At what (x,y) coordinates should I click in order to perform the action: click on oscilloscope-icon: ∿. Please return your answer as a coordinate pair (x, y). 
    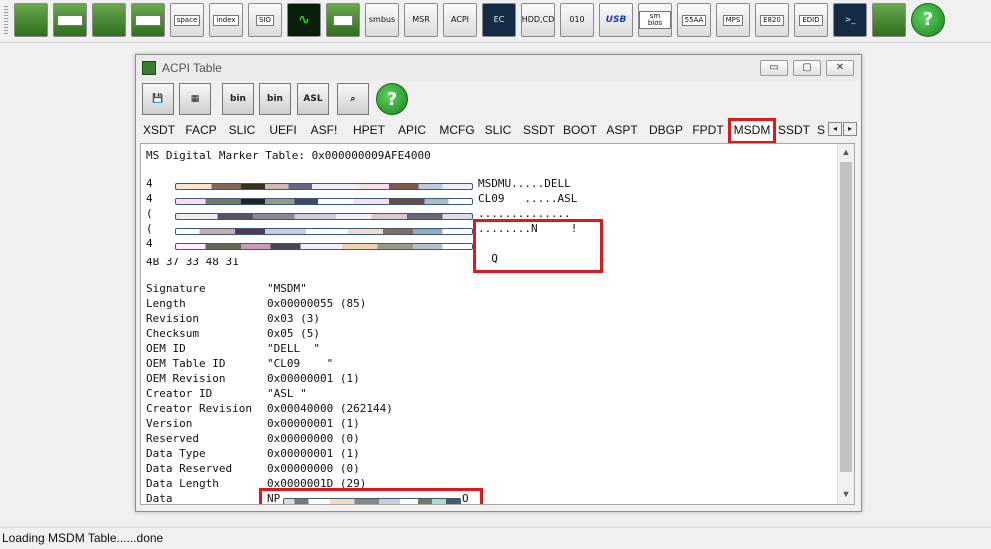
    Looking at the image, I should click on (304, 20).